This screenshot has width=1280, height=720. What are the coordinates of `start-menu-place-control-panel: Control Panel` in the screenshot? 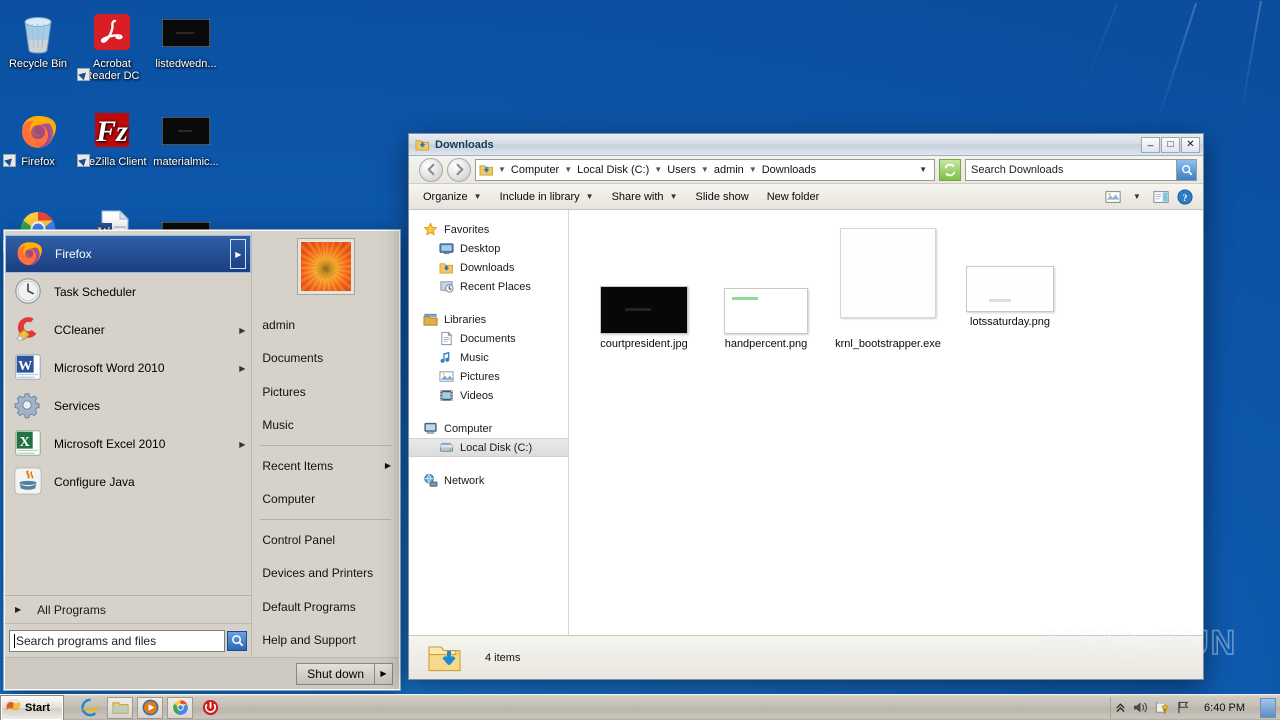 It's located at (325, 539).